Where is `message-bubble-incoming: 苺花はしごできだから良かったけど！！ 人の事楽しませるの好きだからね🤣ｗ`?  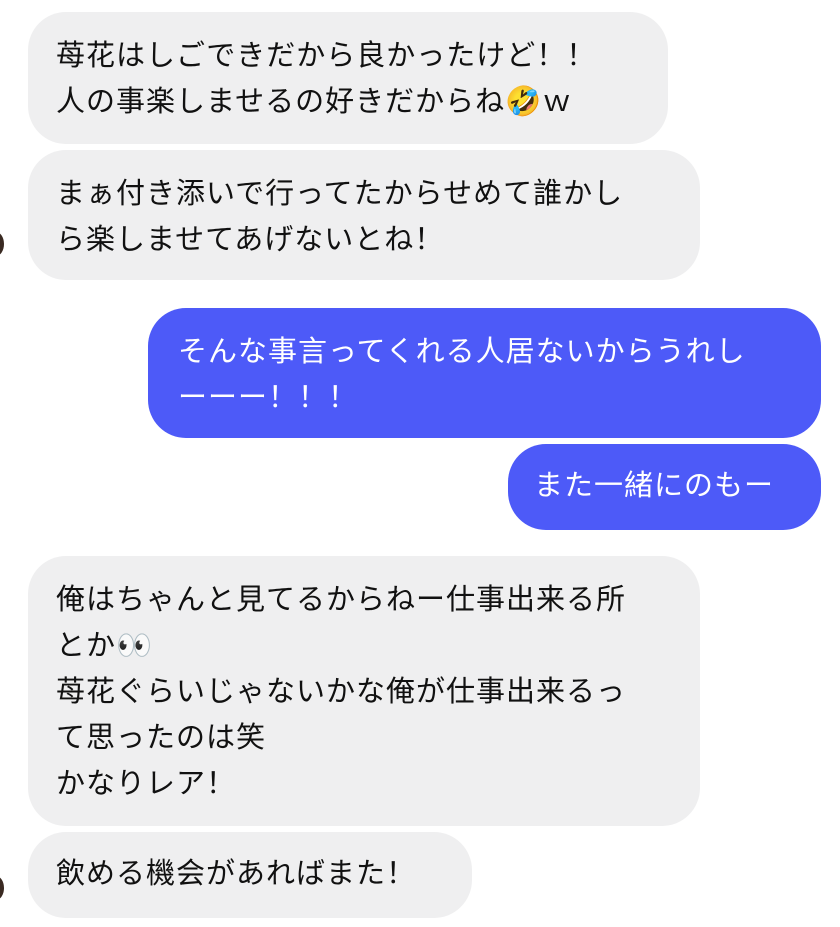
message-bubble-incoming: 苺花はしごできだから良かったけど！！ 人の事楽しませるの好きだからね🤣ｗ is located at coordinates (348, 78).